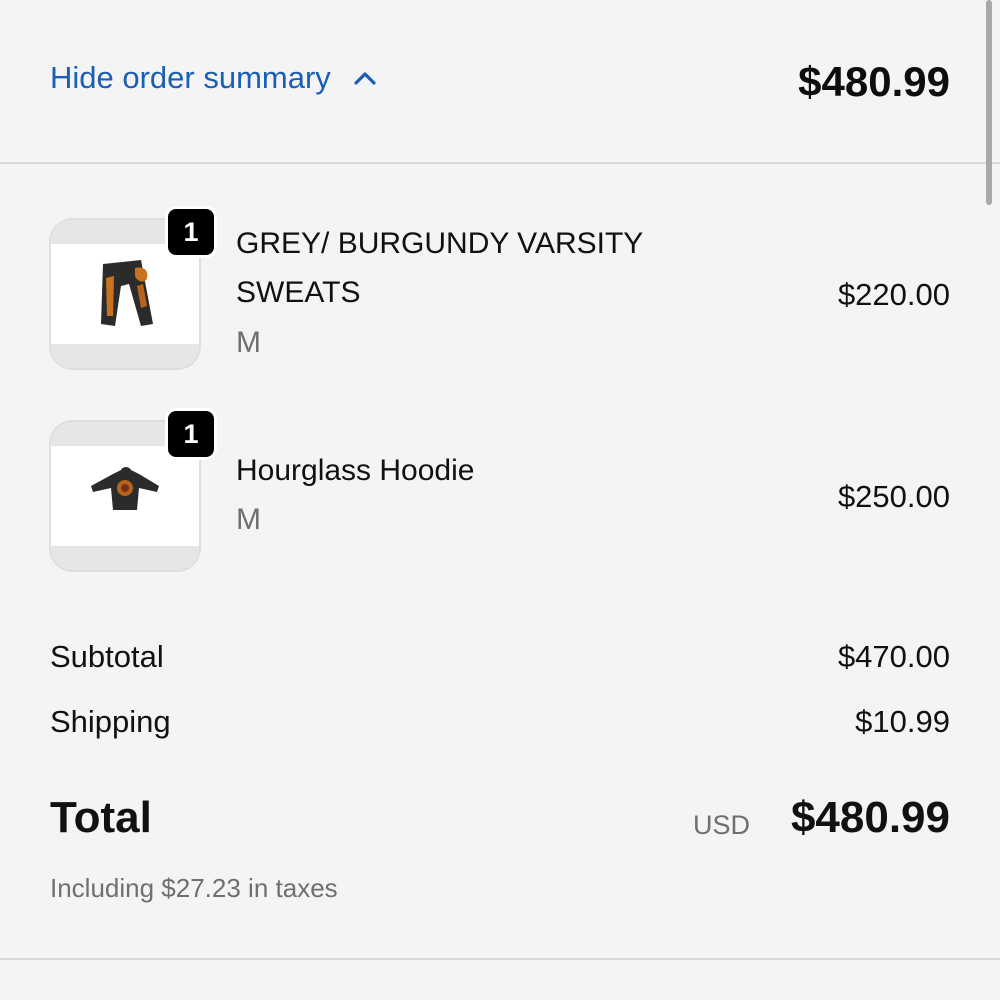  What do you see at coordinates (194, 888) in the screenshot?
I see `taxes-note: Including $27.23 in taxes` at bounding box center [194, 888].